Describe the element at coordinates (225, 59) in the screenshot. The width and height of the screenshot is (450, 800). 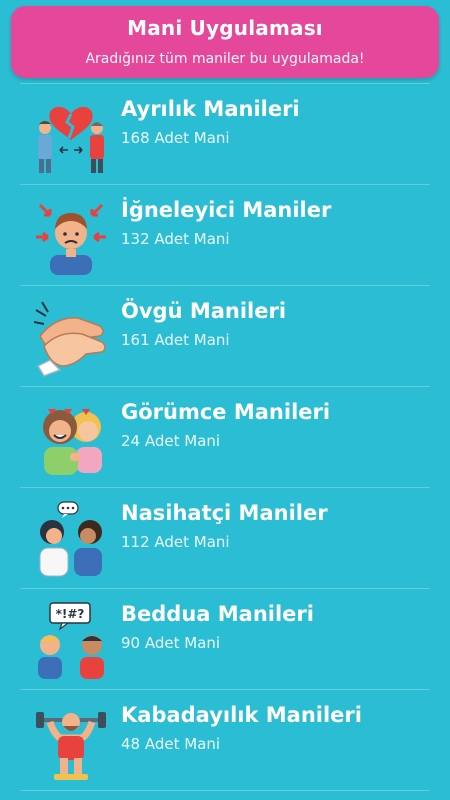
I see `app-subtitle: Aradığınız tüm maniler bu uygulamada!` at that location.